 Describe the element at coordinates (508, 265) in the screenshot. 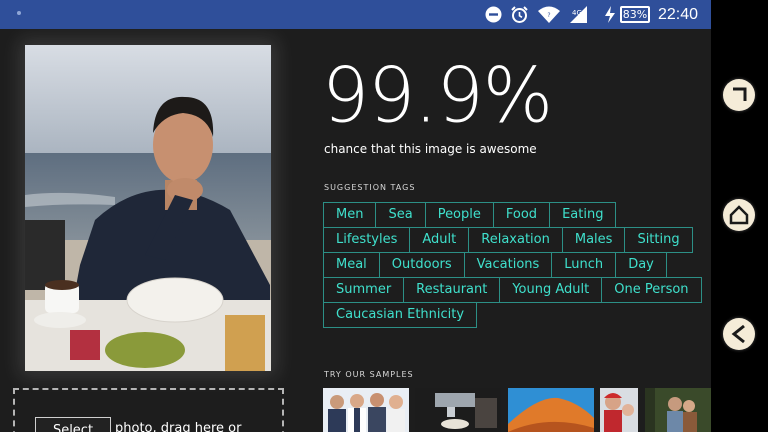

I see `tag-vacations: Vacations` at that location.